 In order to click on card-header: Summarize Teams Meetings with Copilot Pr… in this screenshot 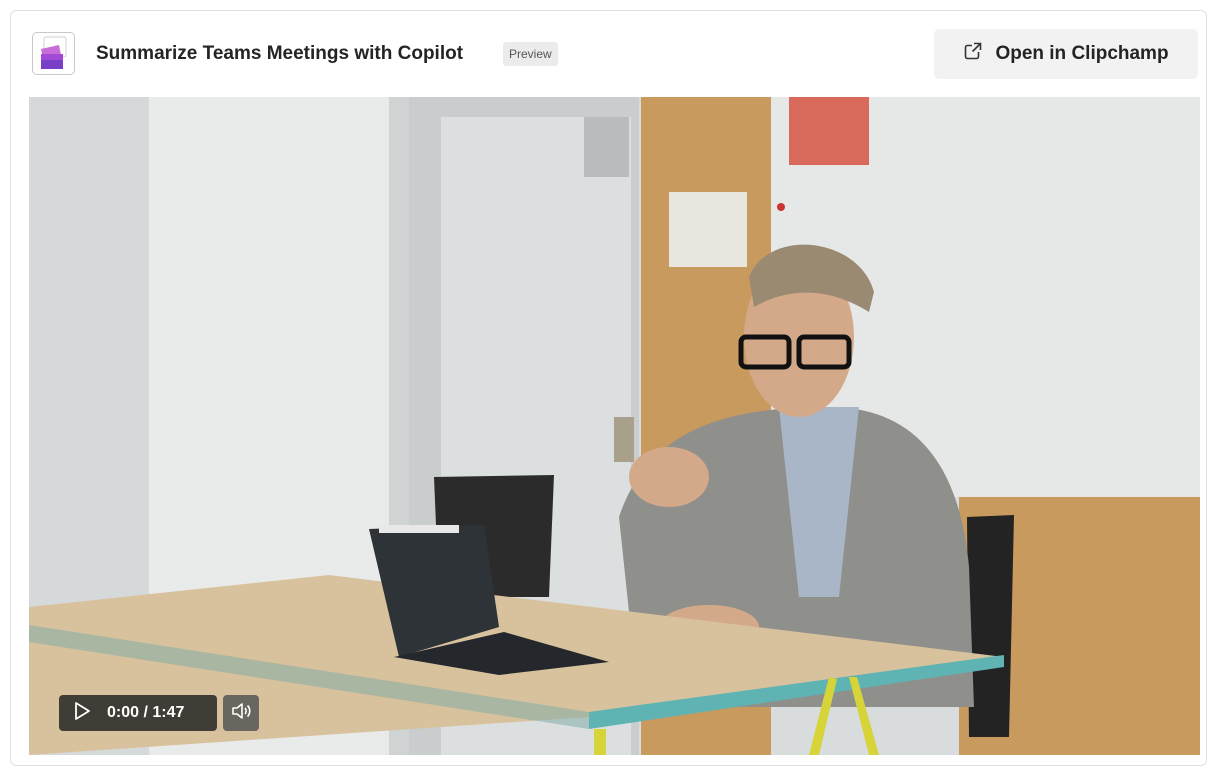, I will do `click(608, 54)`.